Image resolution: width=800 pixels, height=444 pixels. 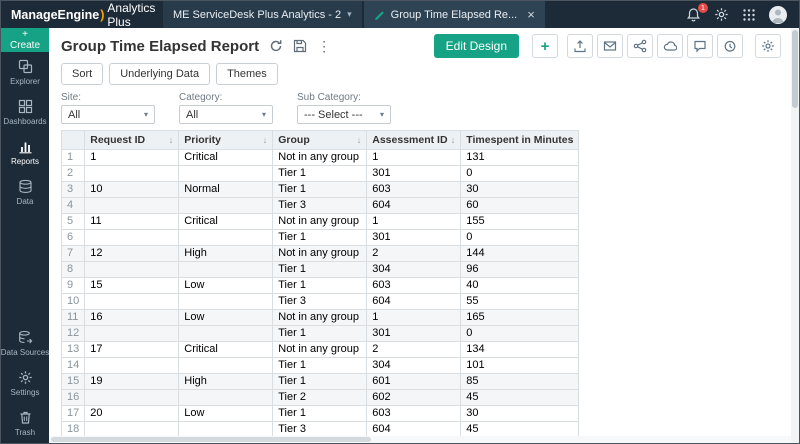 What do you see at coordinates (226, 114) in the screenshot?
I see `category-select: All ▾` at bounding box center [226, 114].